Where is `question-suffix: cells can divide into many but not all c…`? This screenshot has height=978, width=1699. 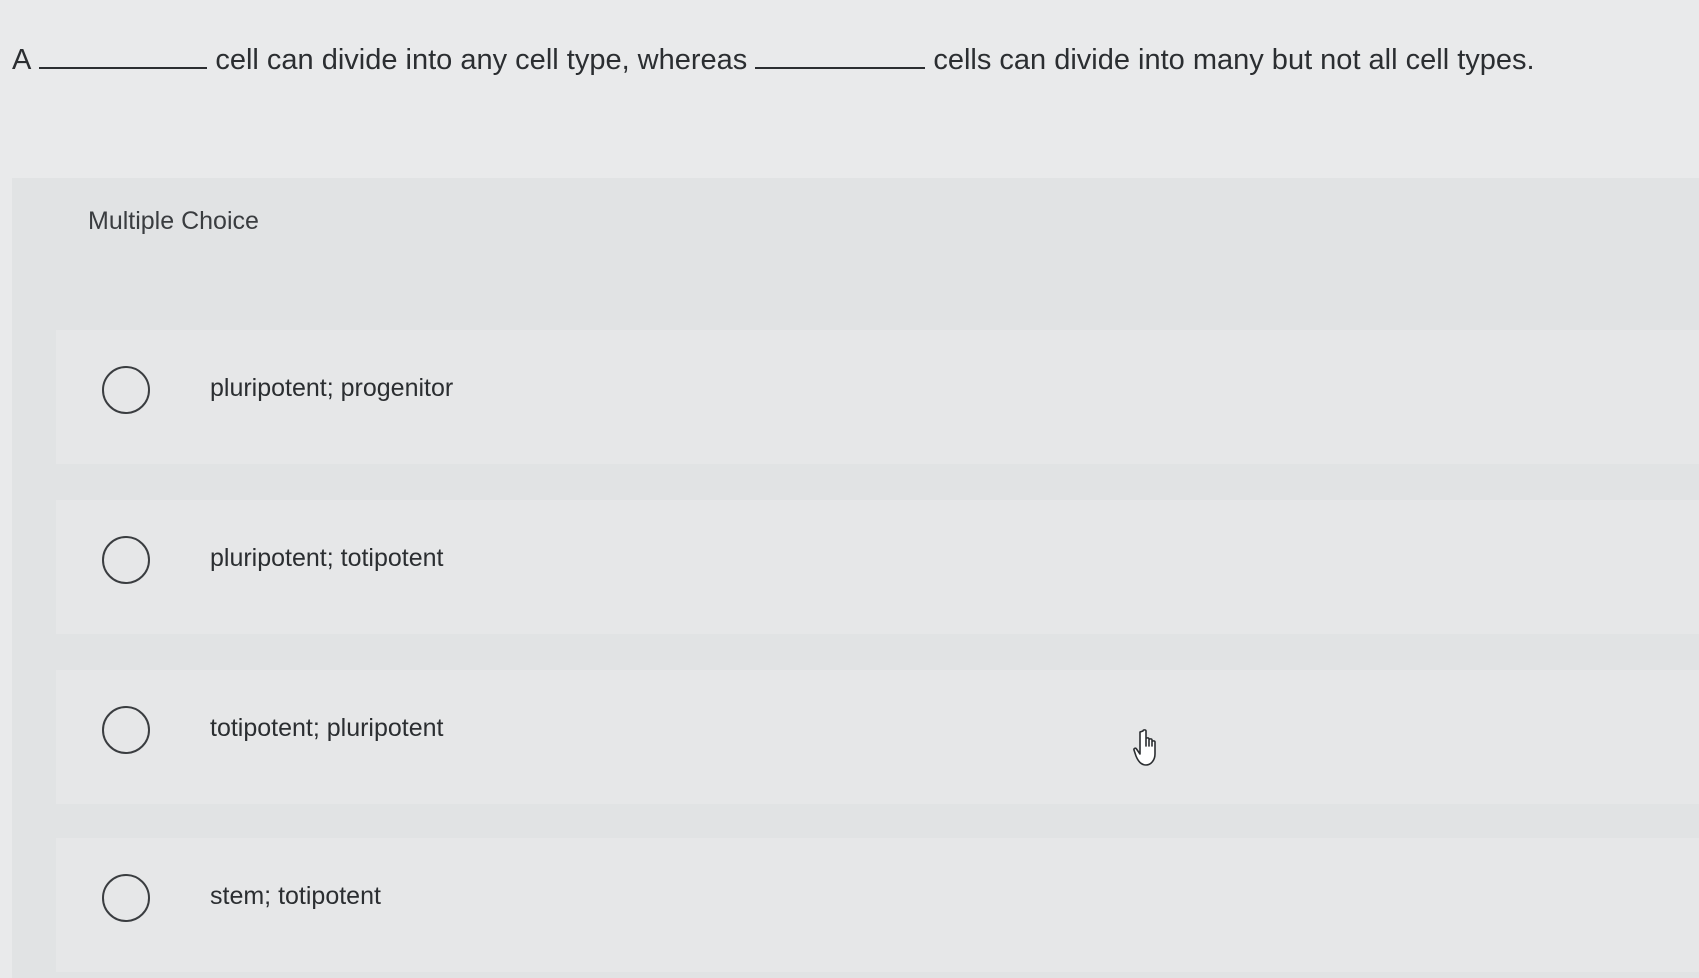
question-suffix: cells can divide into many but not all c… is located at coordinates (1234, 60).